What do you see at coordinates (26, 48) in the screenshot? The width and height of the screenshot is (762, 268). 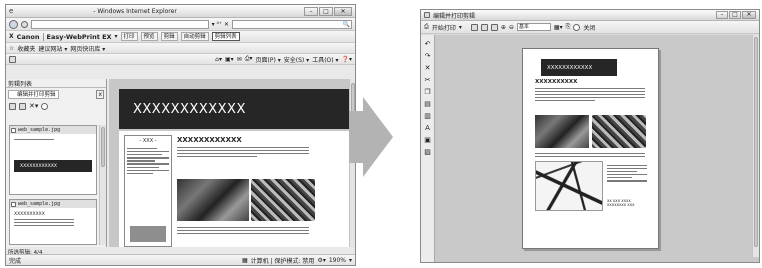 I see `favorites-label: 收藏夹` at bounding box center [26, 48].